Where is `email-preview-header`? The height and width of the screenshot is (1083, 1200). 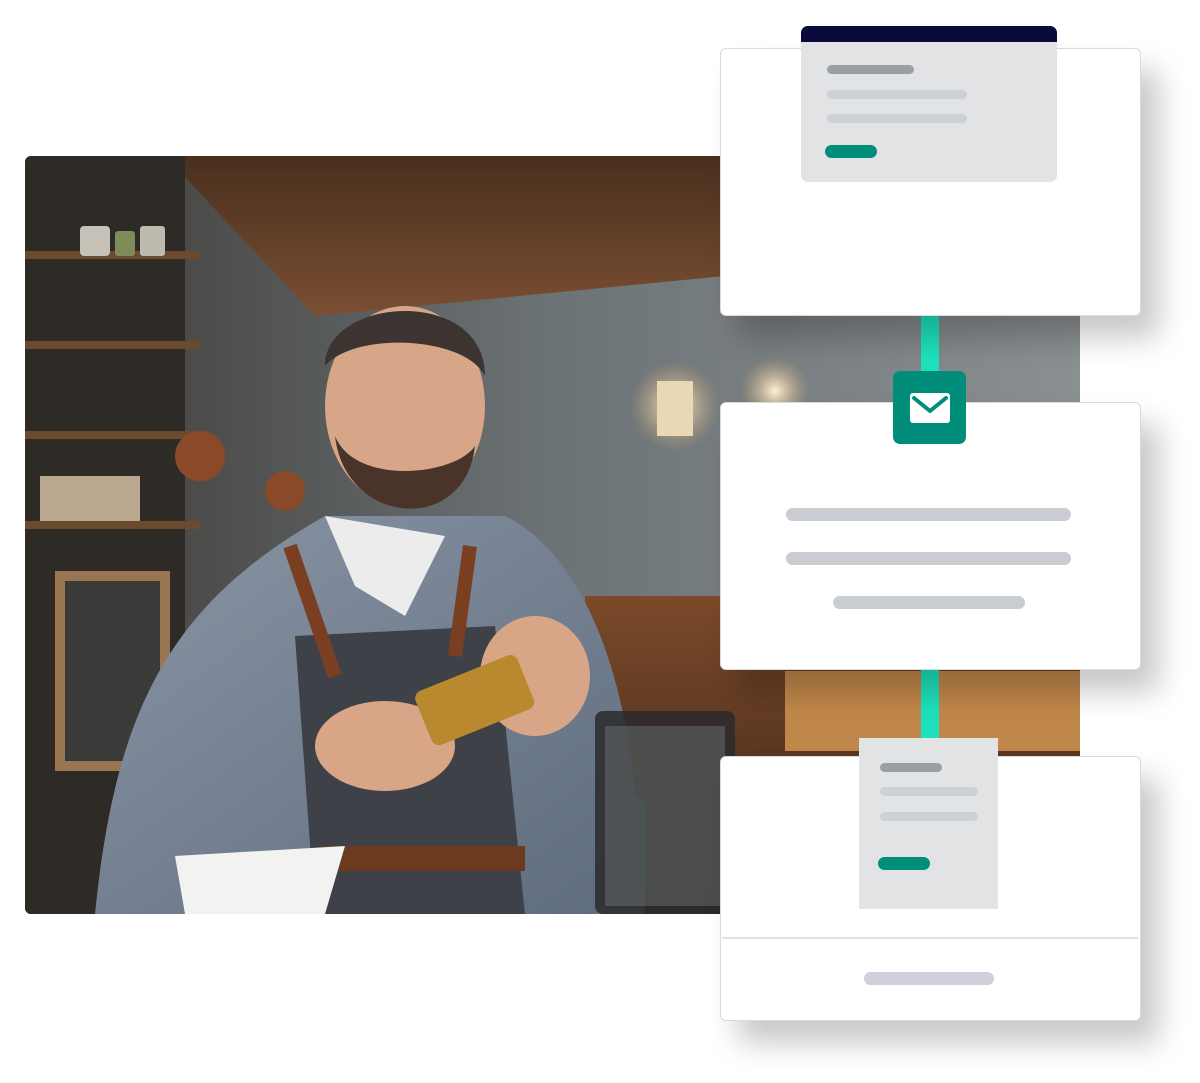
email-preview-header is located at coordinates (929, 34).